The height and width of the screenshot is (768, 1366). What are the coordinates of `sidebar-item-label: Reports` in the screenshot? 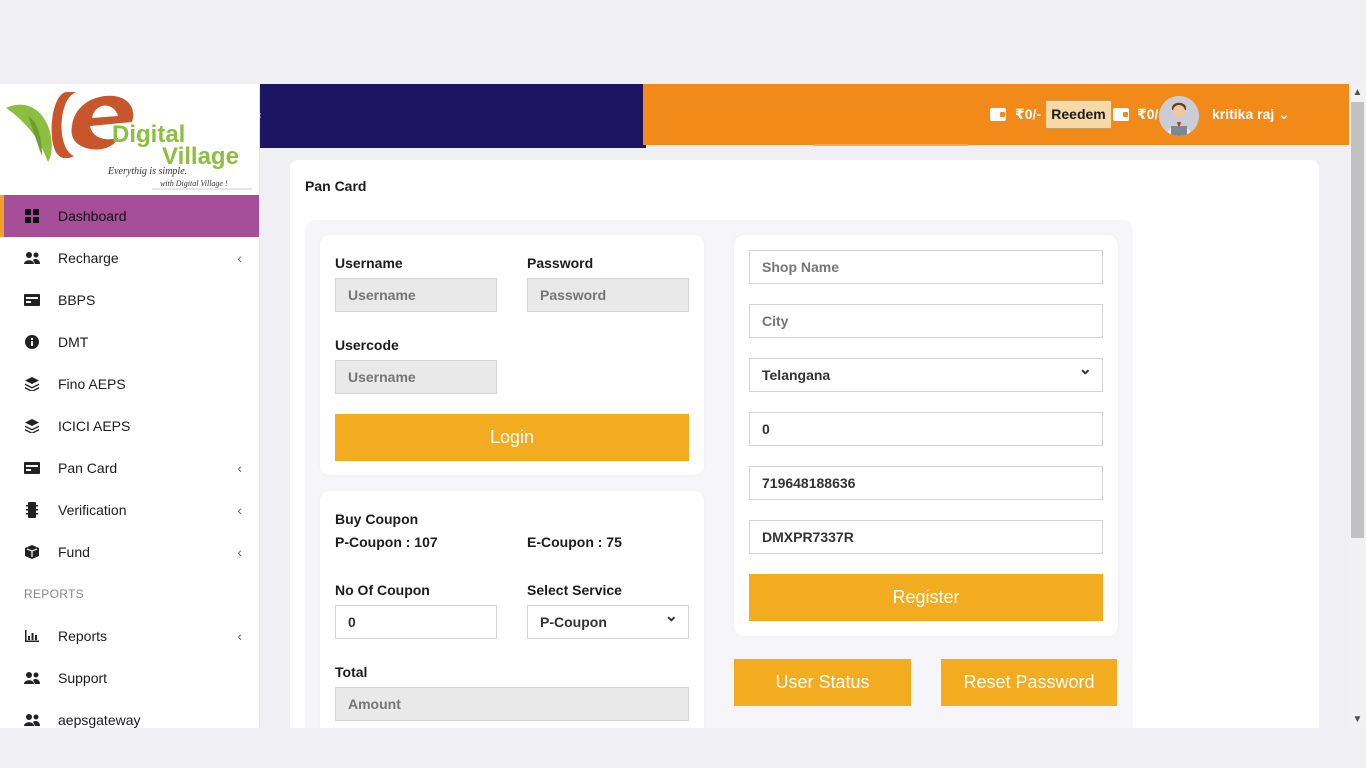 It's located at (83, 636).